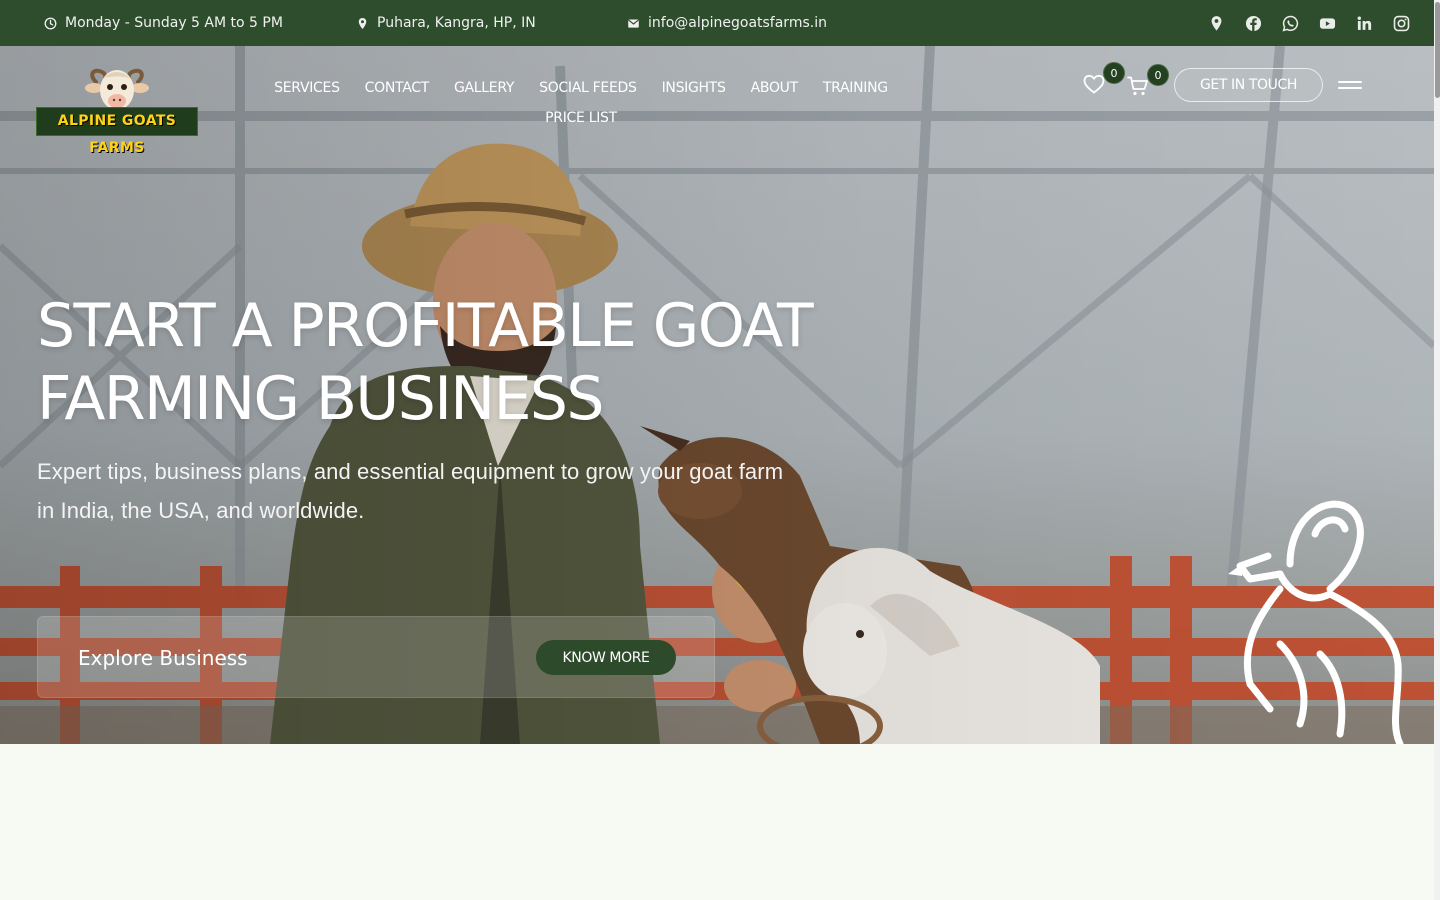  I want to click on goat-emblem-icon, so click(1316, 622).